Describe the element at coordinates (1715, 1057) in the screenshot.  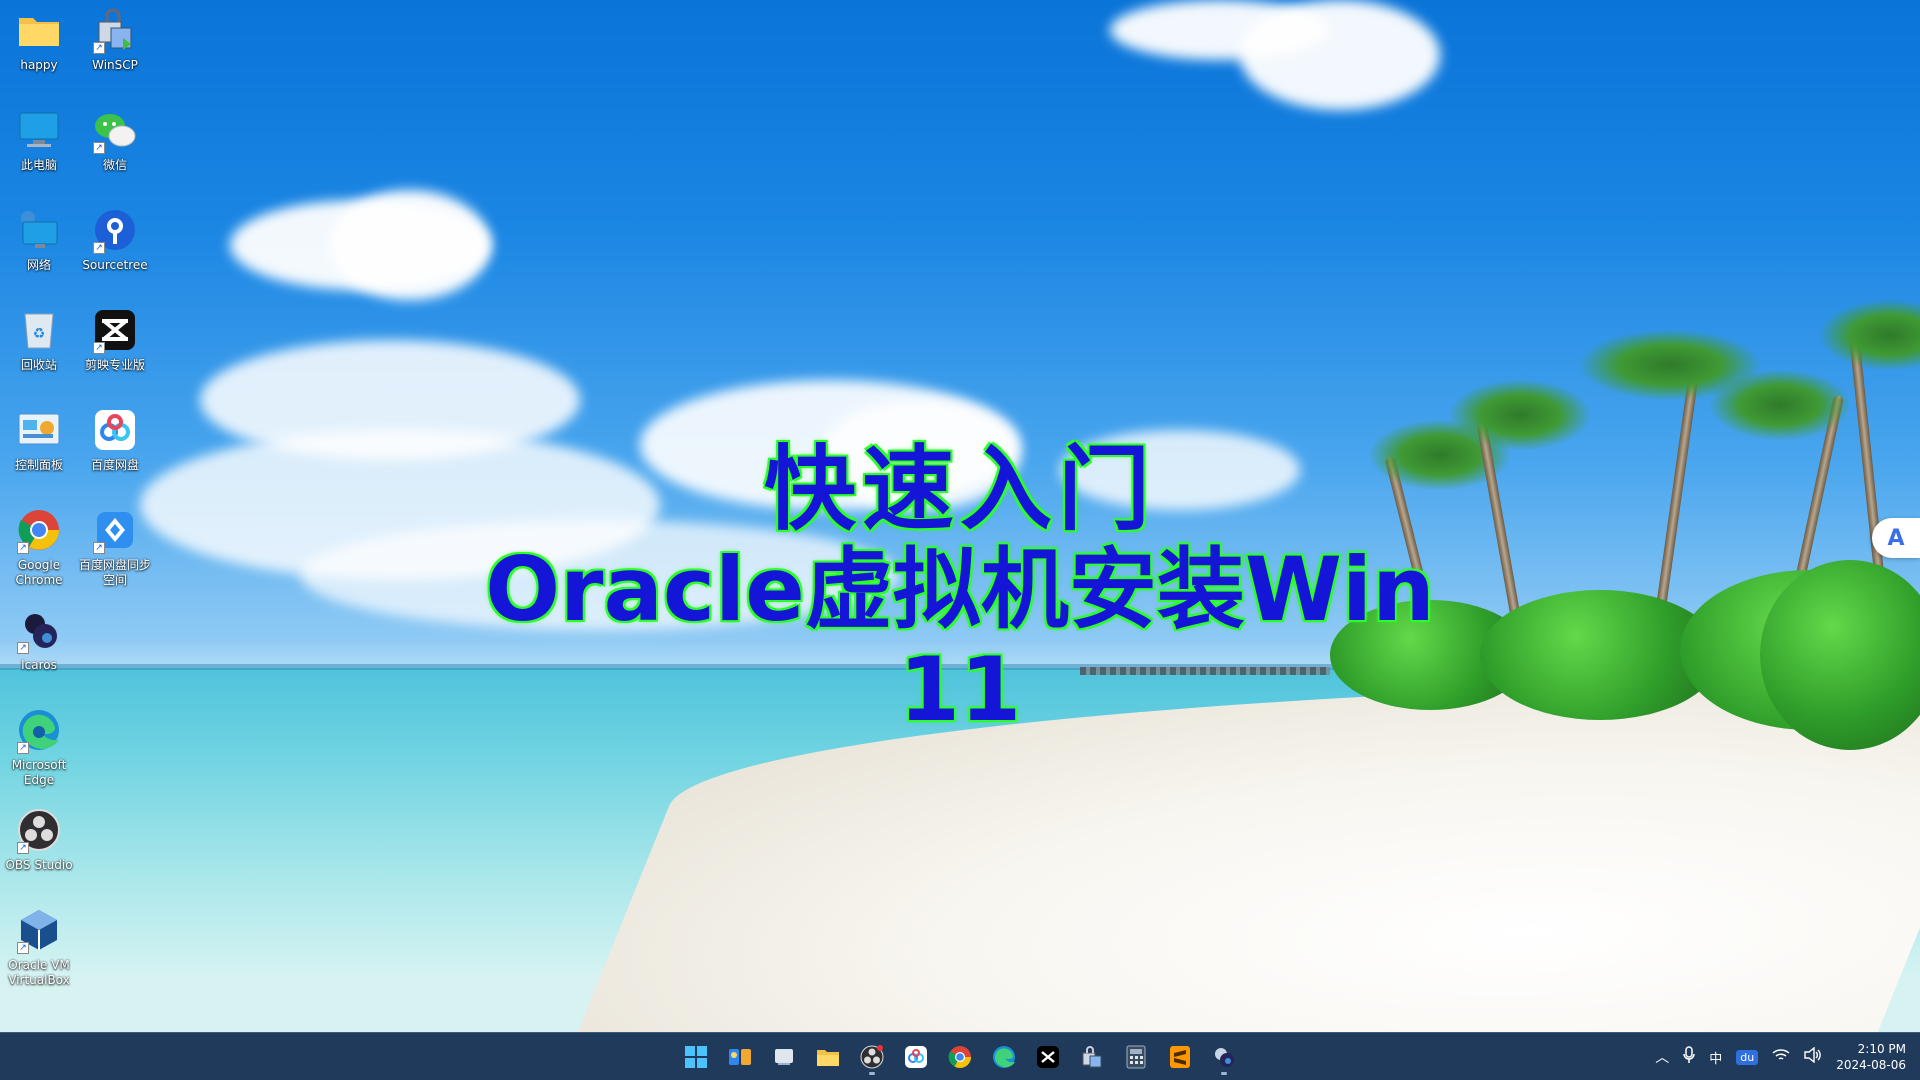
I see `input-method-button: 中` at that location.